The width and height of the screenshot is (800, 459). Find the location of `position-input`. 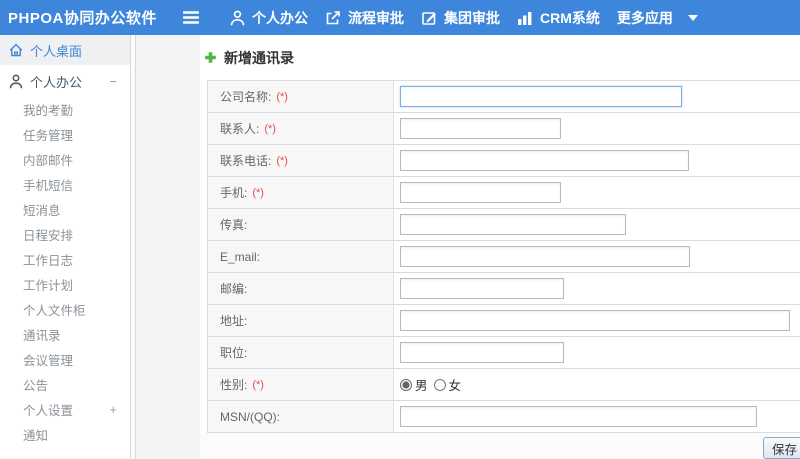

position-input is located at coordinates (482, 352).